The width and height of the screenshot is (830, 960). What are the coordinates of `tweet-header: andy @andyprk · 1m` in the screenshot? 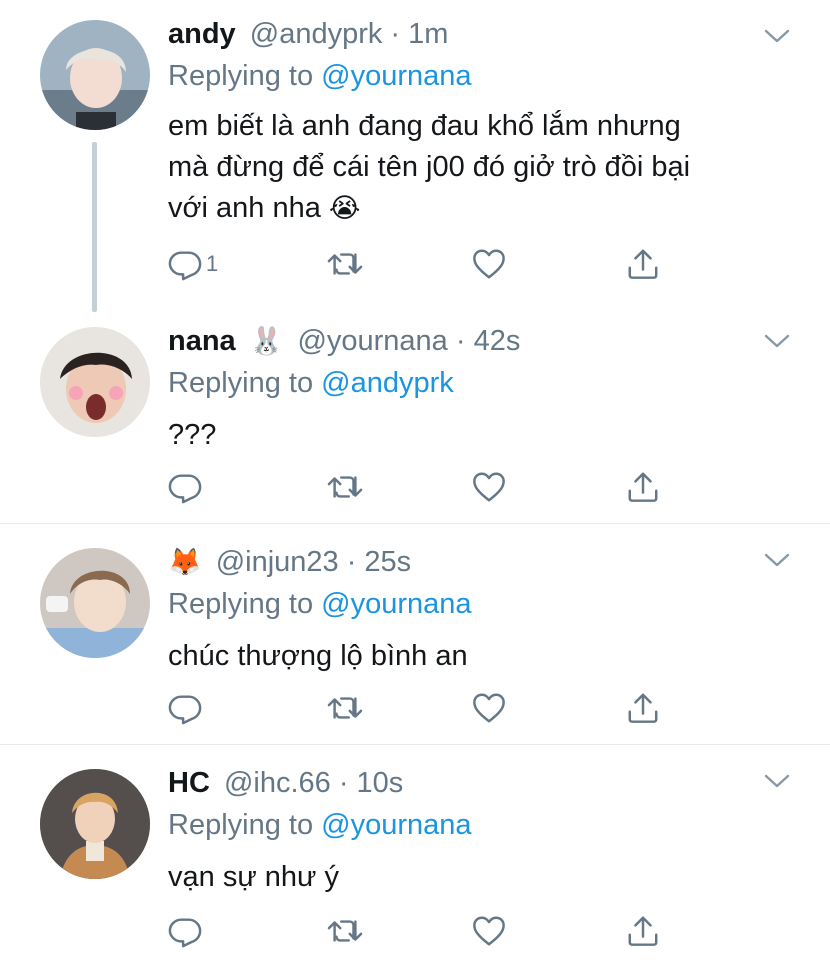 It's located at (308, 34).